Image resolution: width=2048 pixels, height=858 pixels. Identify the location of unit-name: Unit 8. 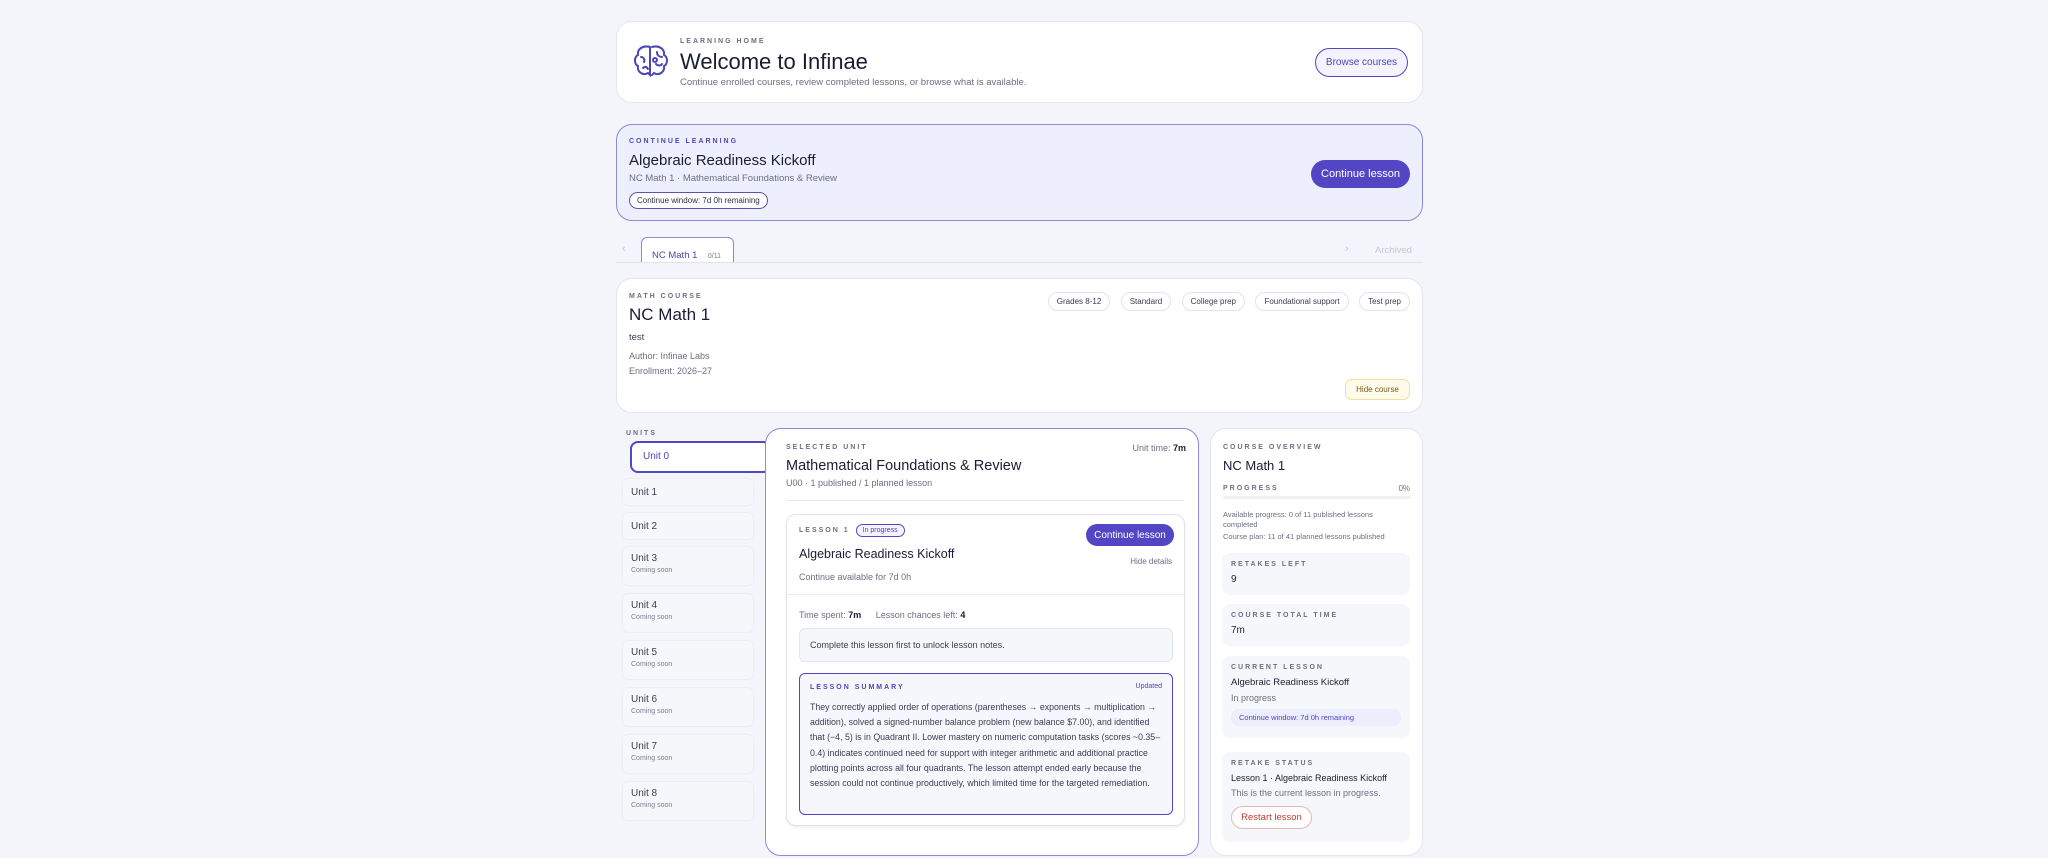
(644, 793).